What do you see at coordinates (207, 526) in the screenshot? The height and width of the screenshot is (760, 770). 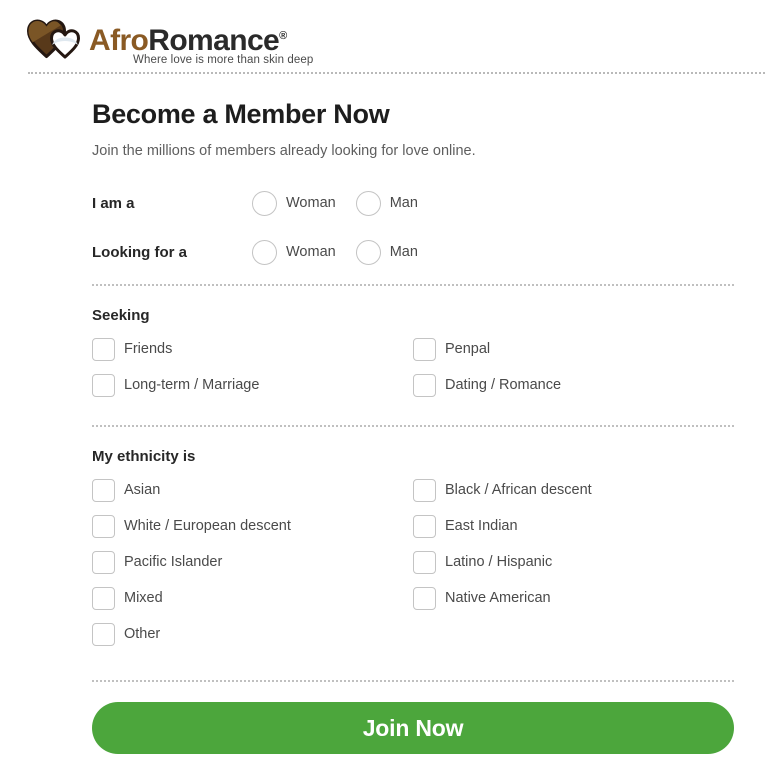 I see `checkbox-label: White / European descent` at bounding box center [207, 526].